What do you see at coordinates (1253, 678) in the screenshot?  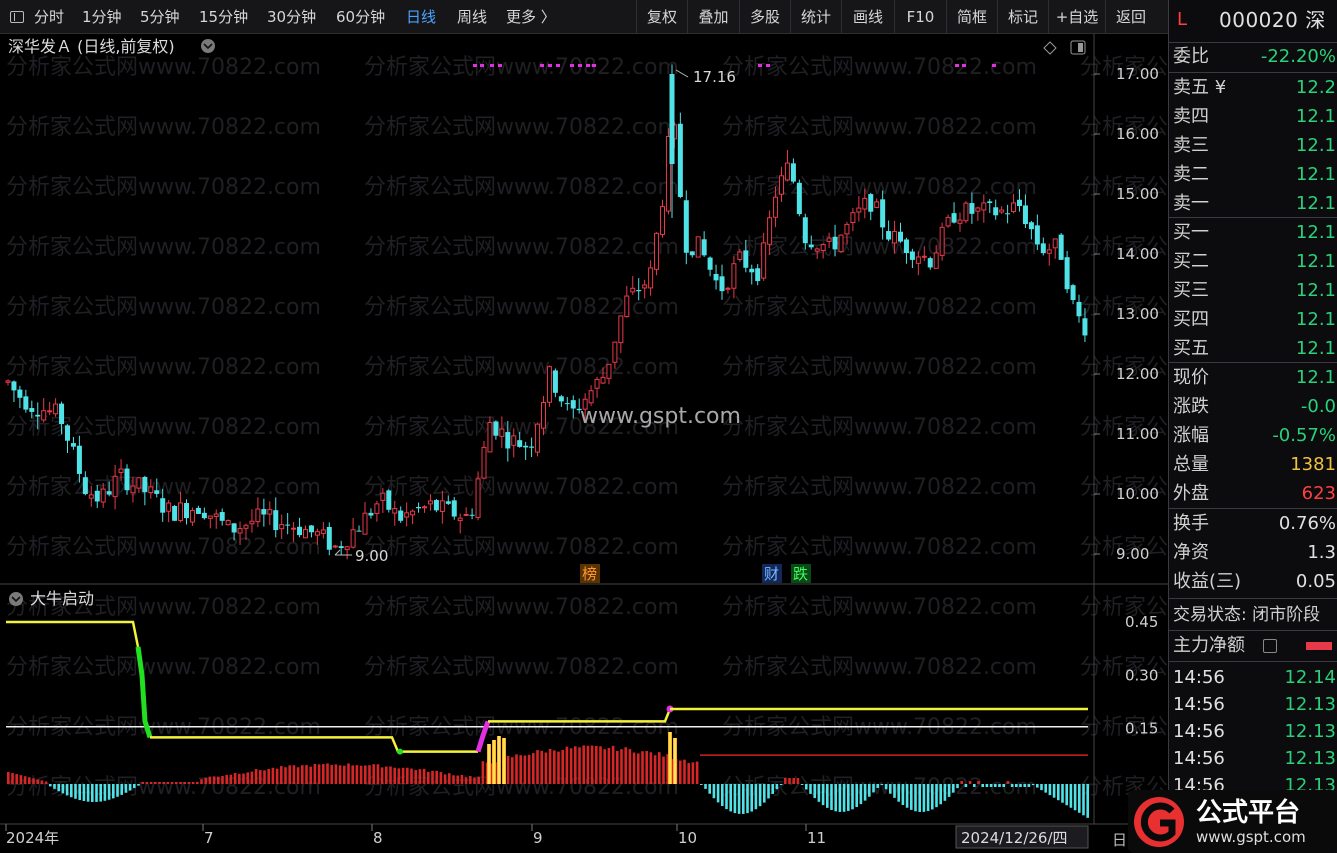 I see `tick-row: 14:56 12.14` at bounding box center [1253, 678].